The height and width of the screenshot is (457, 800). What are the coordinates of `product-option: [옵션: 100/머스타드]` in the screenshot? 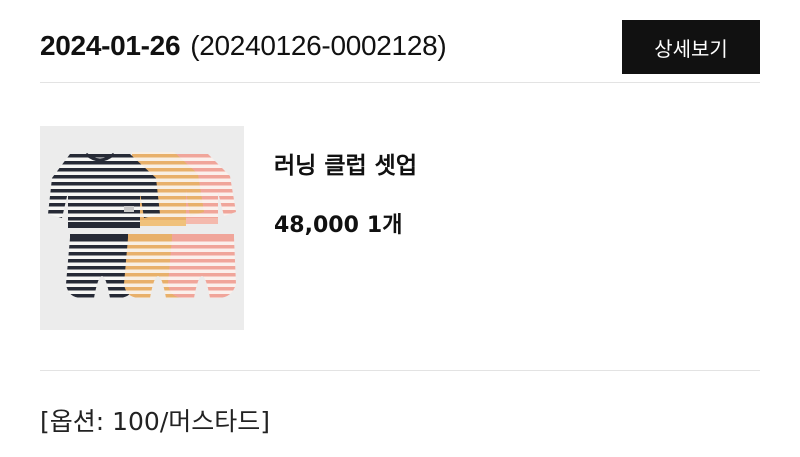 It's located at (155, 421).